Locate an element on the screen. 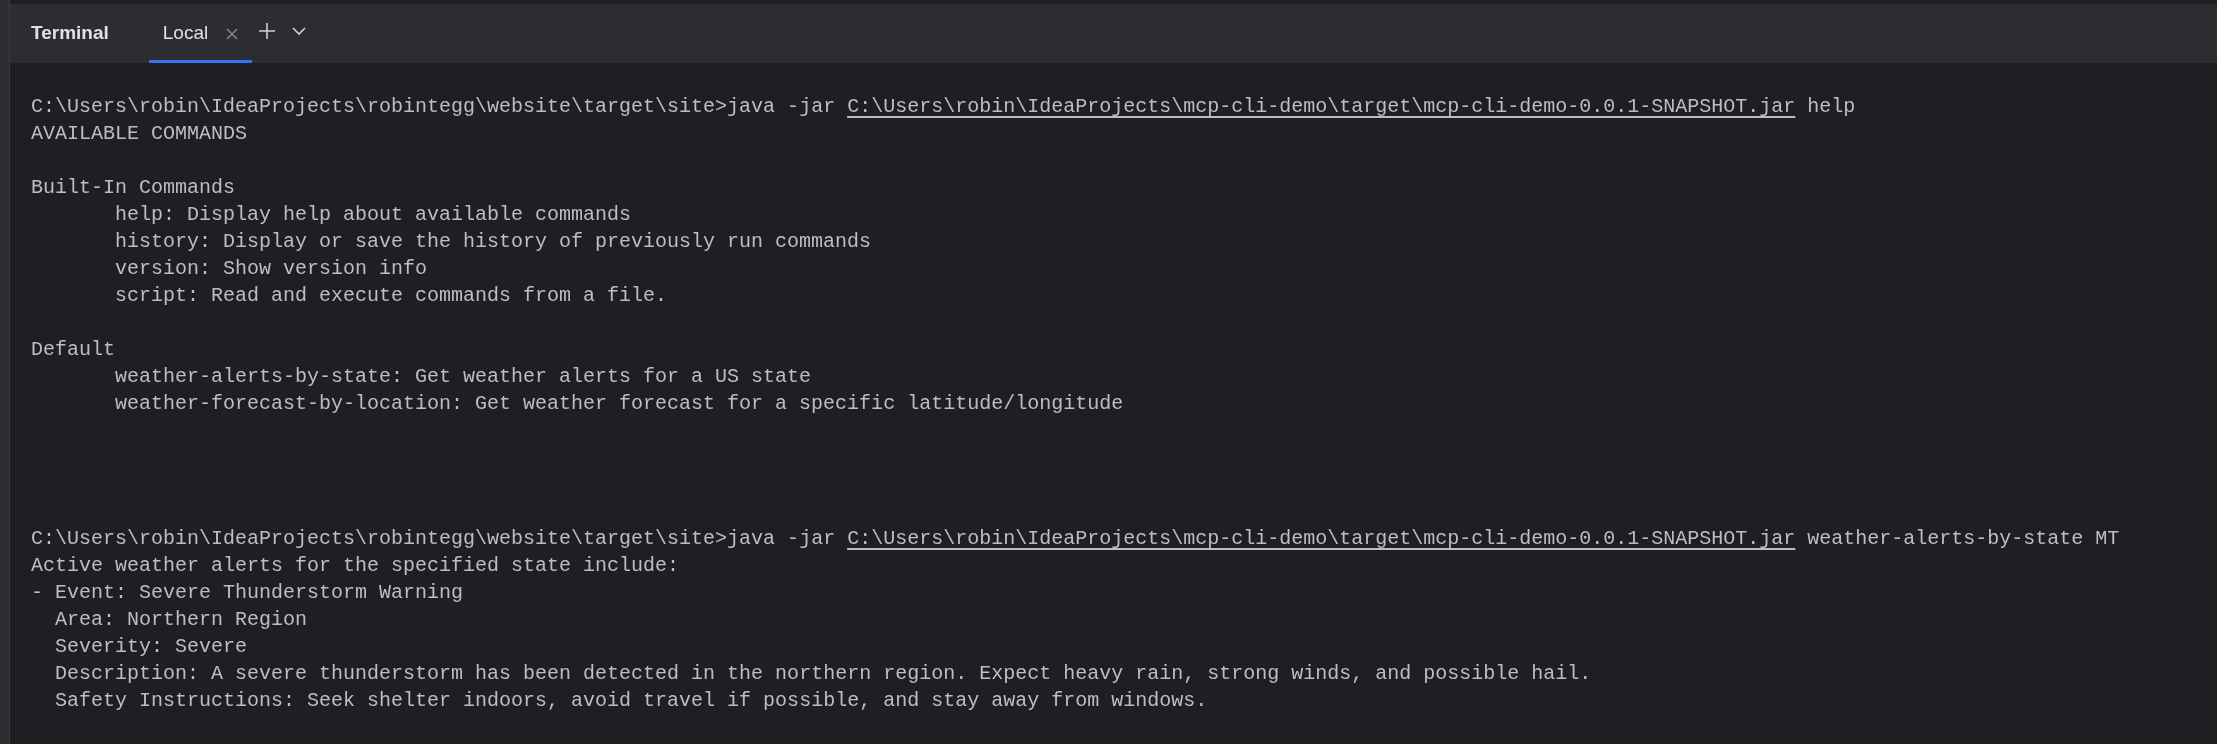  output-line: weather-alerts-by-state: Get weather alerts for a US state is located at coordinates (463, 376).